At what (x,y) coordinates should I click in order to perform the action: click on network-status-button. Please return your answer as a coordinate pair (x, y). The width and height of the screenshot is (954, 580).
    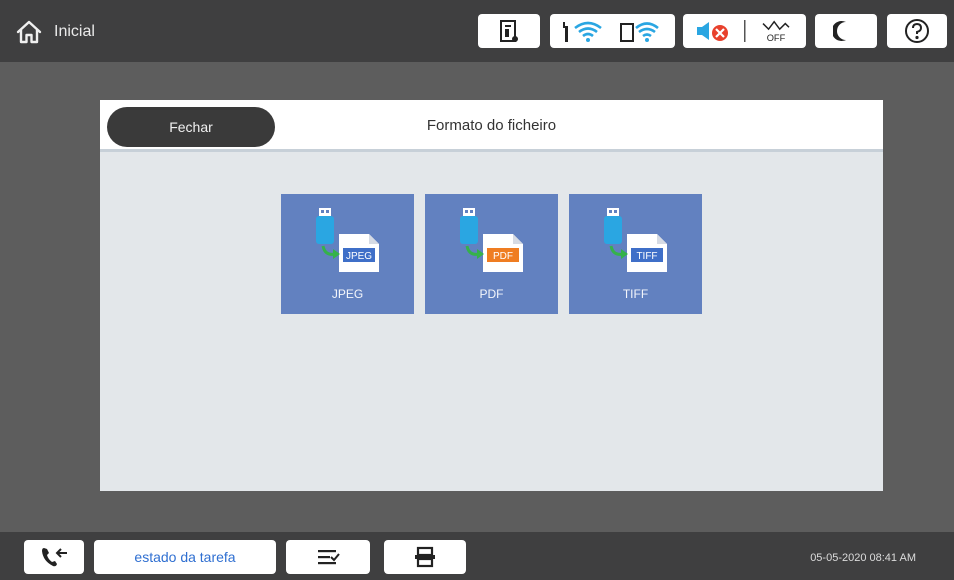
    Looking at the image, I should click on (612, 31).